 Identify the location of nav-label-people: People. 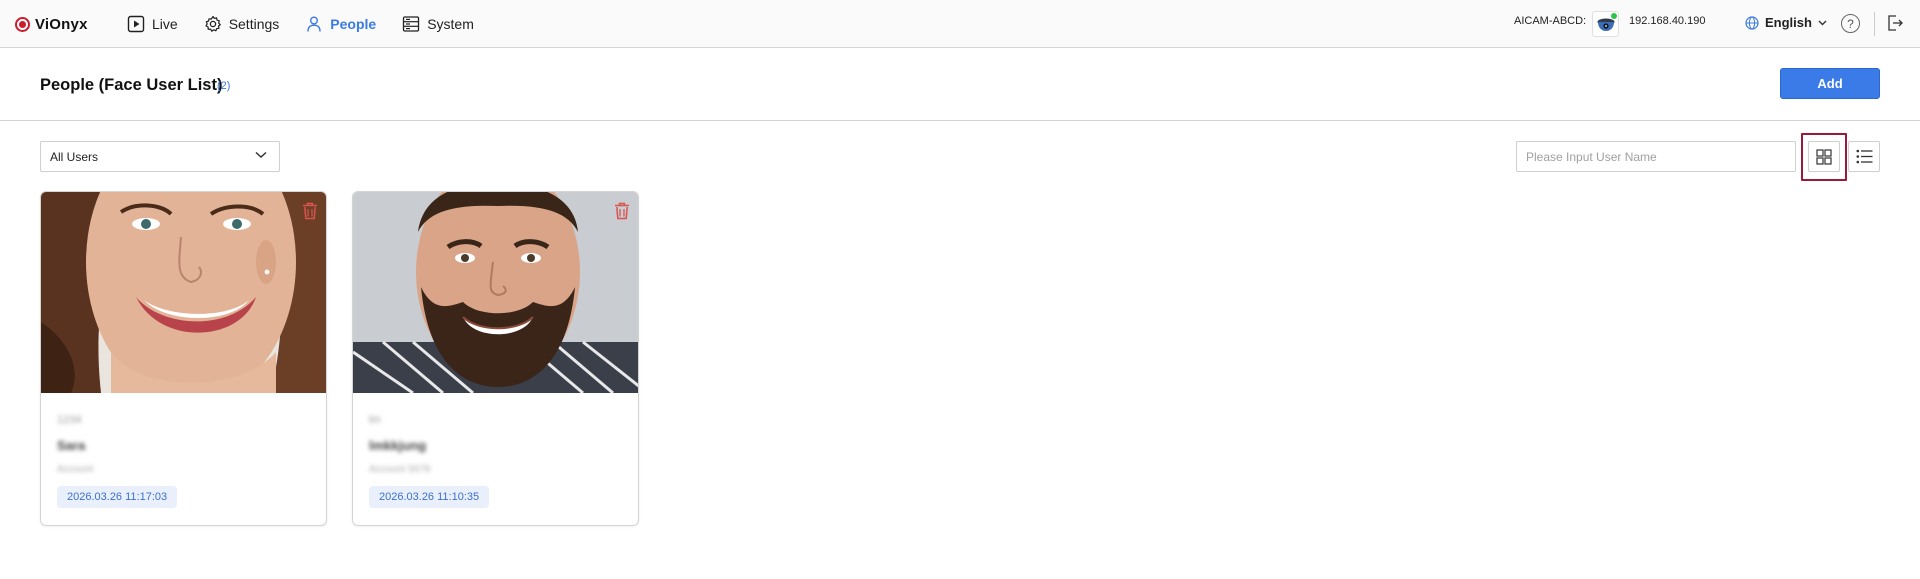
(353, 24).